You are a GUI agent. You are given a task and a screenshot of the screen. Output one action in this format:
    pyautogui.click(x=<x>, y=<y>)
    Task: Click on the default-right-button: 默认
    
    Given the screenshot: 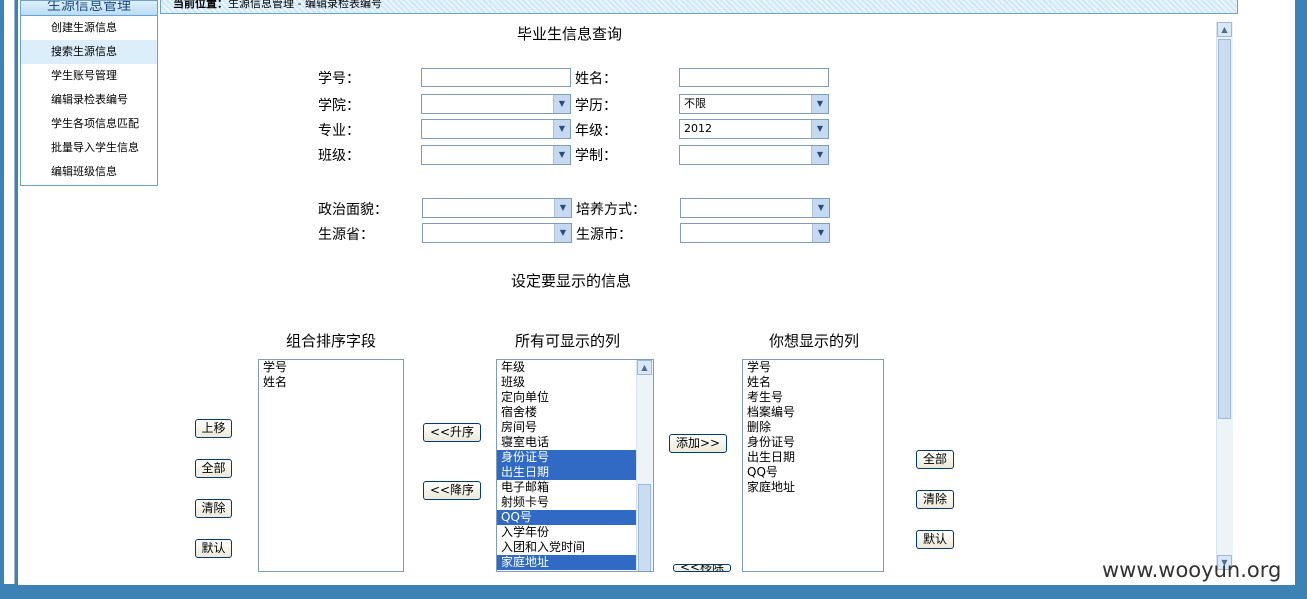 What is the action you would take?
    pyautogui.click(x=935, y=539)
    